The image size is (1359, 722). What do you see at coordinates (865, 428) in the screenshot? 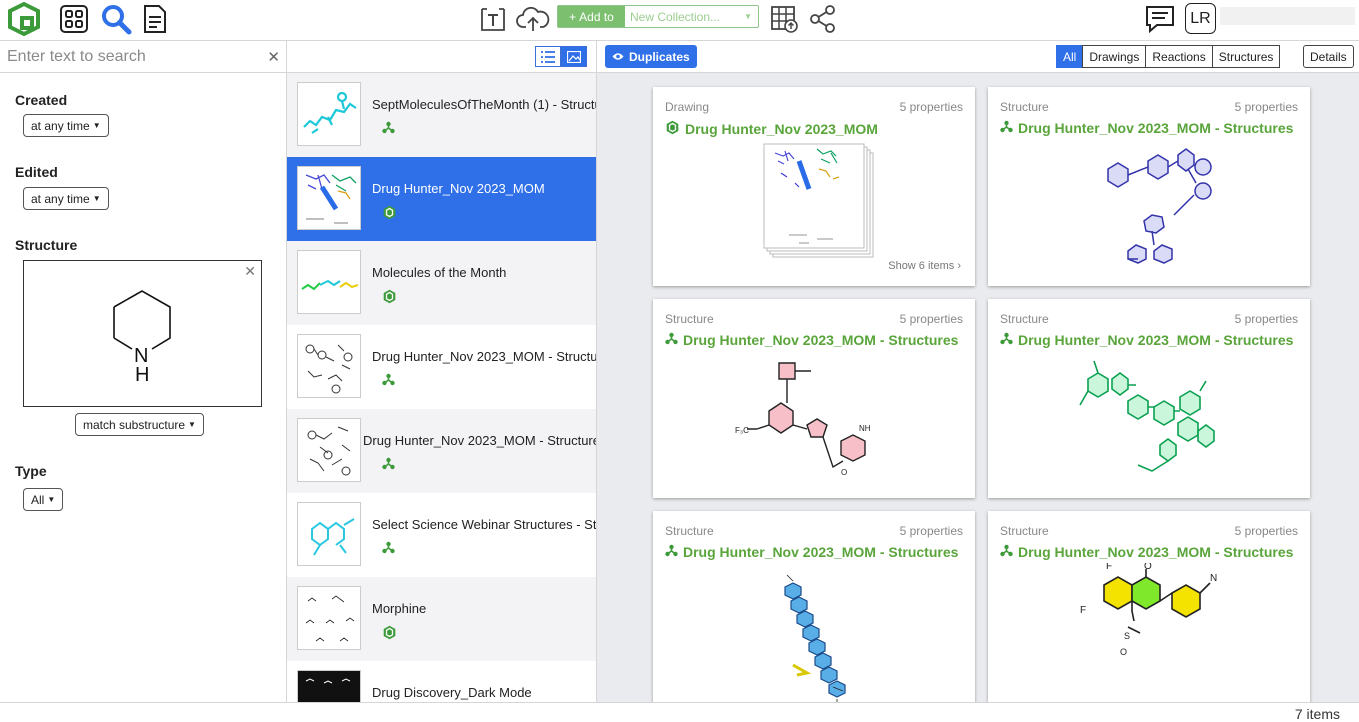
I see `svg-text: NH` at bounding box center [865, 428].